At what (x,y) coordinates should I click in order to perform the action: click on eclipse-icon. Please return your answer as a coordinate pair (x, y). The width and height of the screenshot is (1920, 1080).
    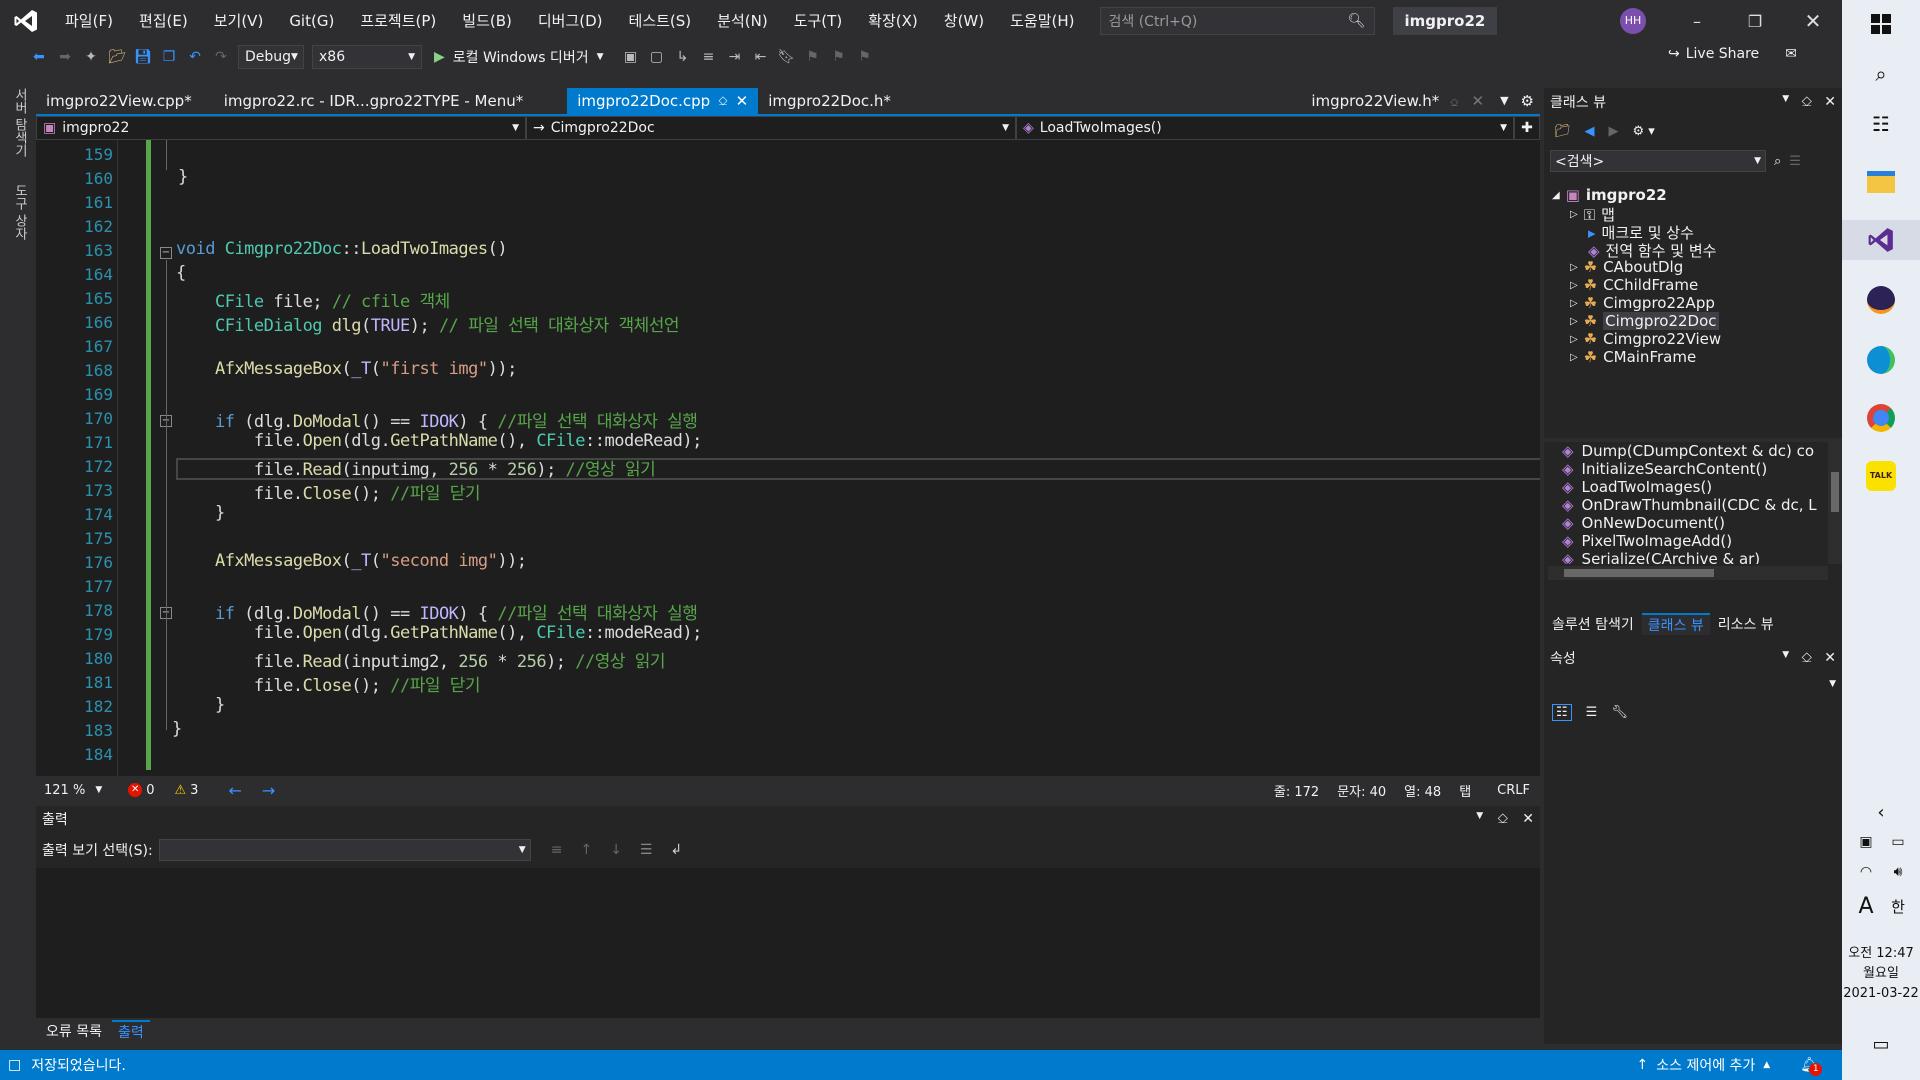
    Looking at the image, I should click on (1881, 300).